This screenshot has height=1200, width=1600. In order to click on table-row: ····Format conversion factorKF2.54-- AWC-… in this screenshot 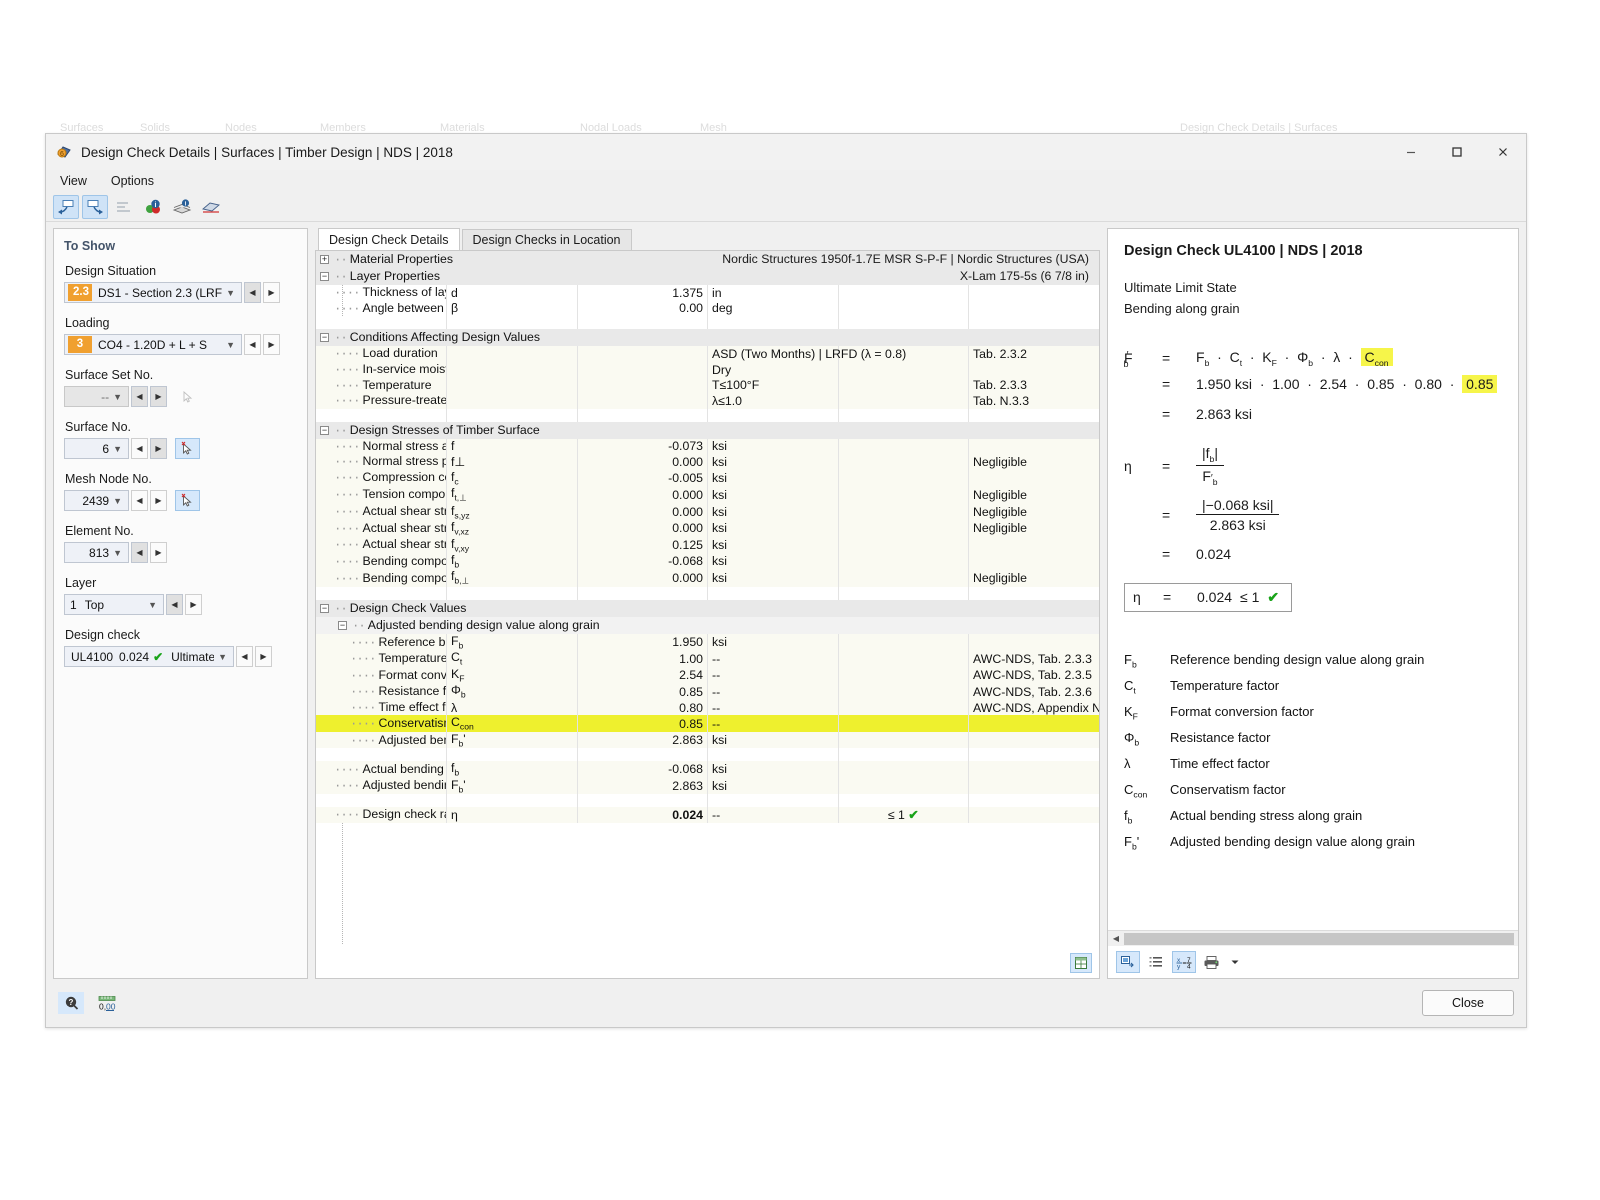, I will do `click(707, 675)`.